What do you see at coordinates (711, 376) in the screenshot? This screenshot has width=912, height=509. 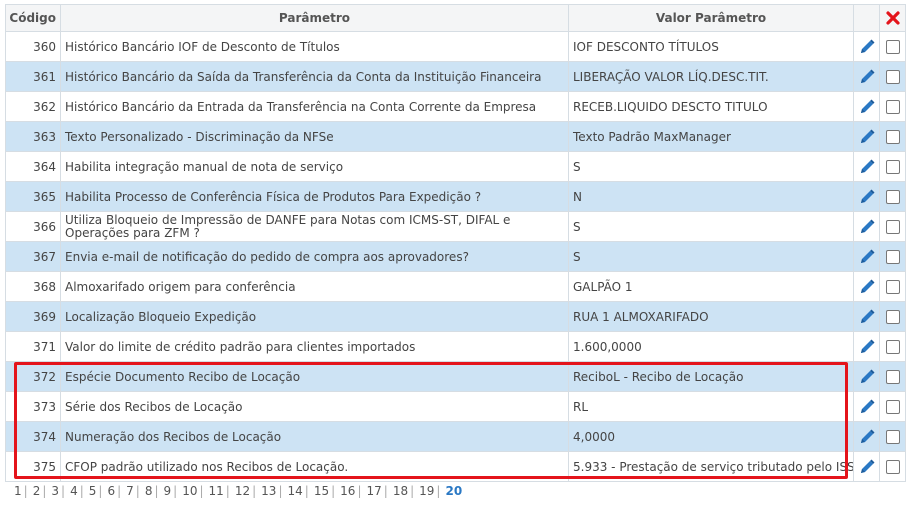 I see `cell-value: ReciboL - Recibo de Locação` at bounding box center [711, 376].